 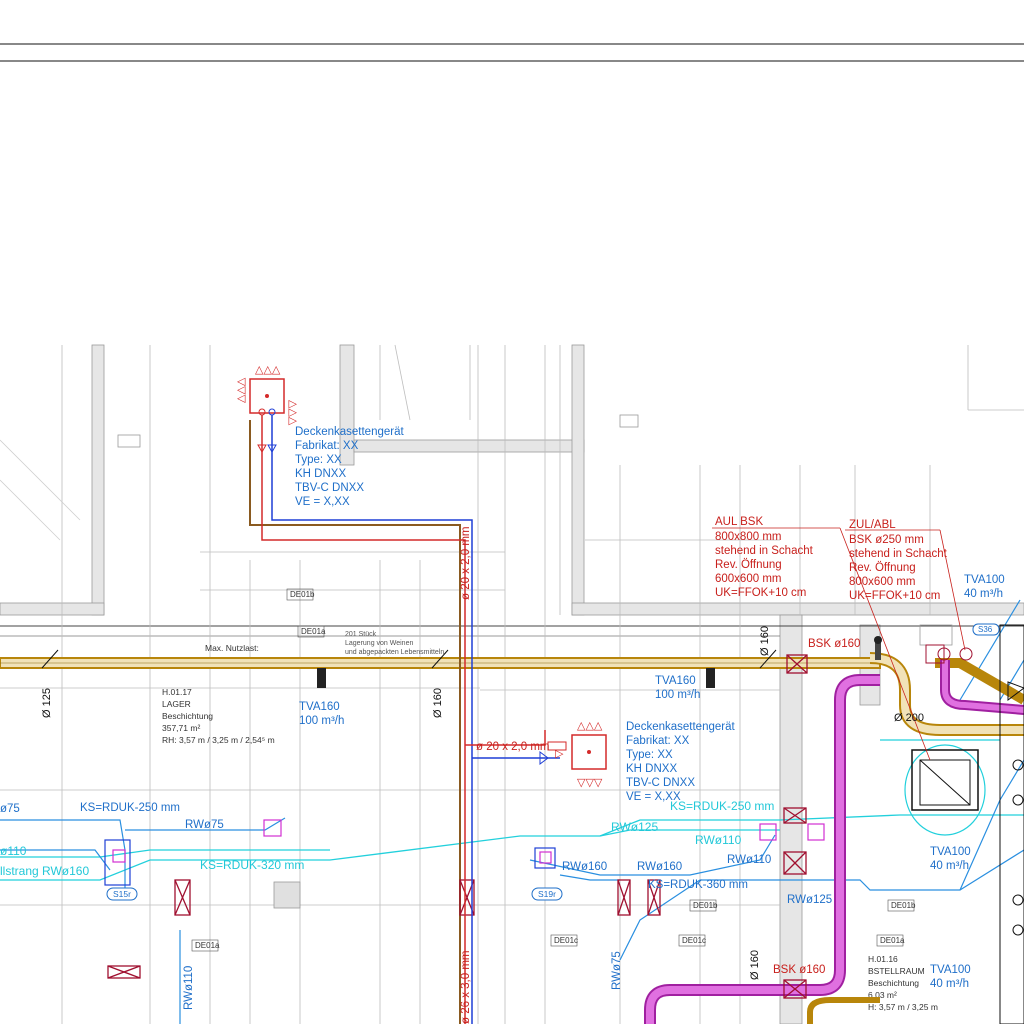 What do you see at coordinates (547, 894) in the screenshot?
I see `tag-s19r: S19r` at bounding box center [547, 894].